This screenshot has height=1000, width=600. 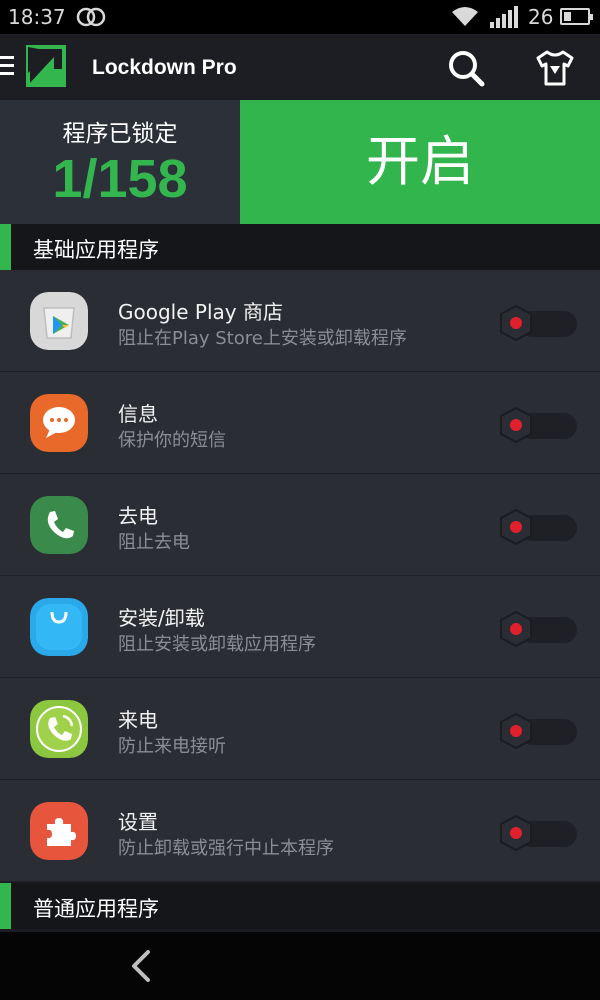 What do you see at coordinates (138, 720) in the screenshot?
I see `app-name: 来电` at bounding box center [138, 720].